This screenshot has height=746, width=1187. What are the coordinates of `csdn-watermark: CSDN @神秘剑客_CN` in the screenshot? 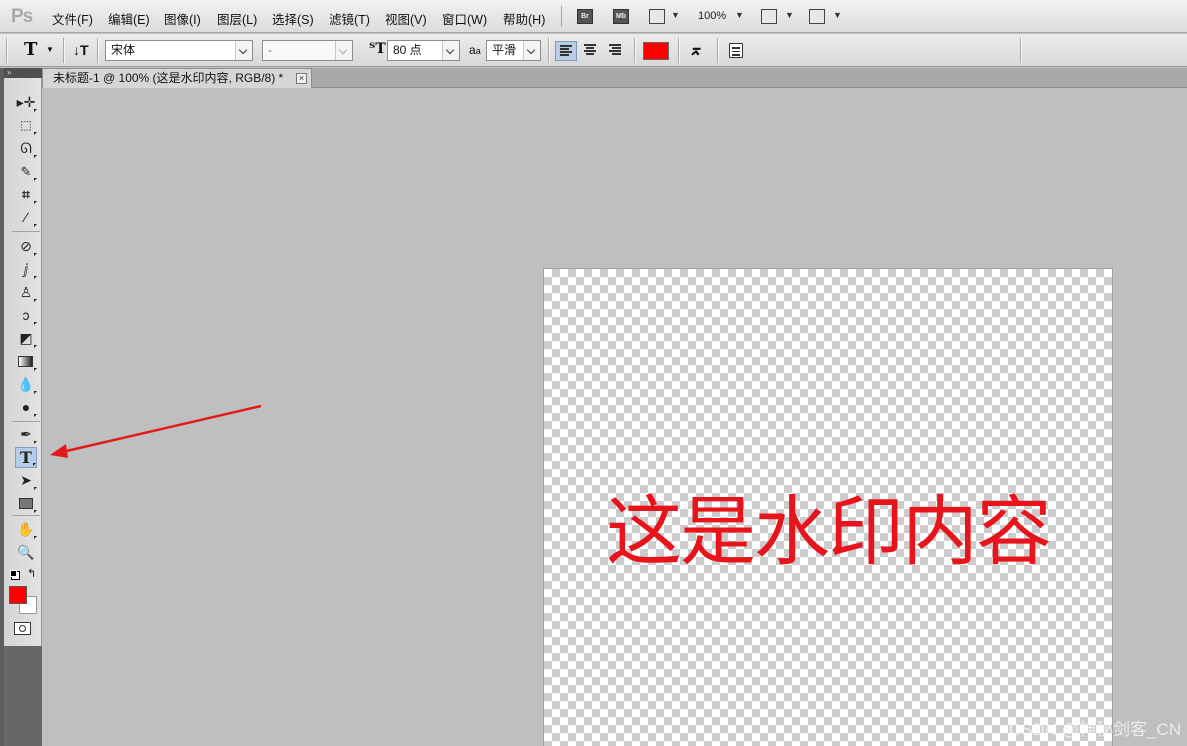 It's located at (1094, 729).